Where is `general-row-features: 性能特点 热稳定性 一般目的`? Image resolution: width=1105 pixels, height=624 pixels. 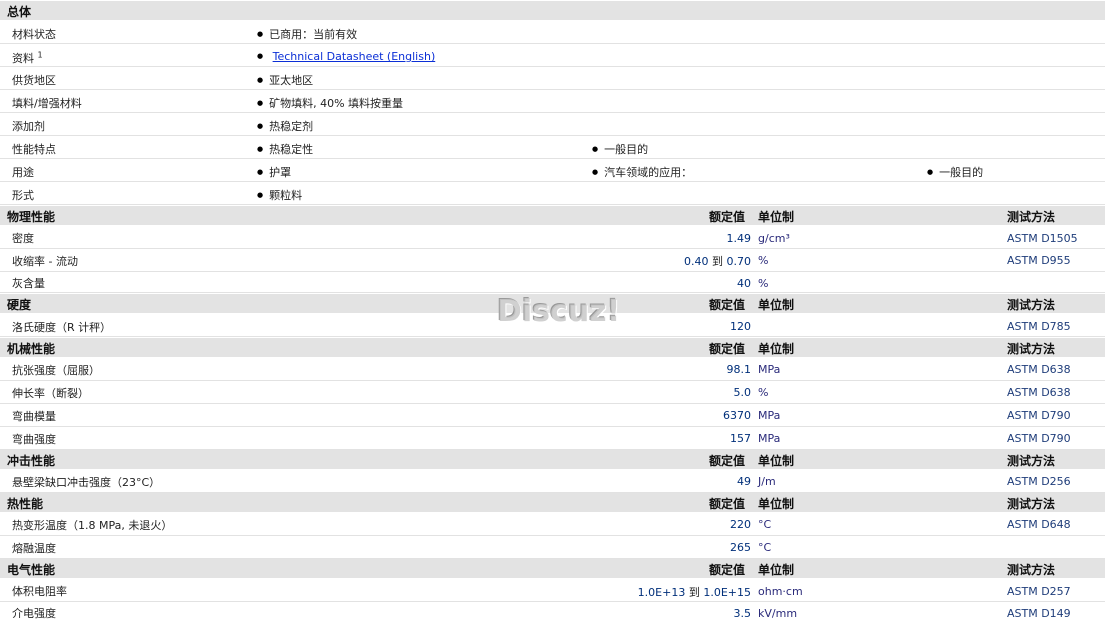 general-row-features: 性能特点 热稳定性 一般目的 is located at coordinates (552, 148).